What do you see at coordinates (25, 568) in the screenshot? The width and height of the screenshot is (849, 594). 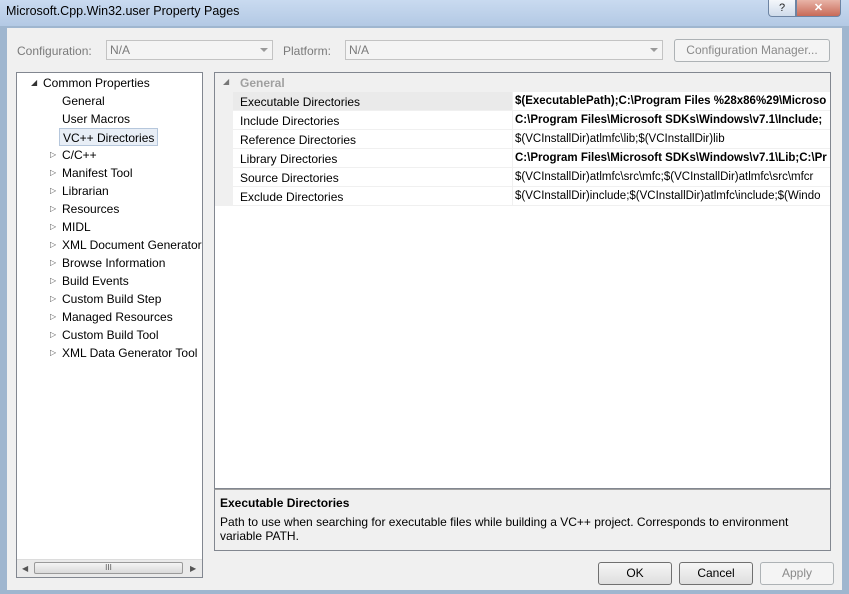 I see `scroll-left-icon: ◀` at bounding box center [25, 568].